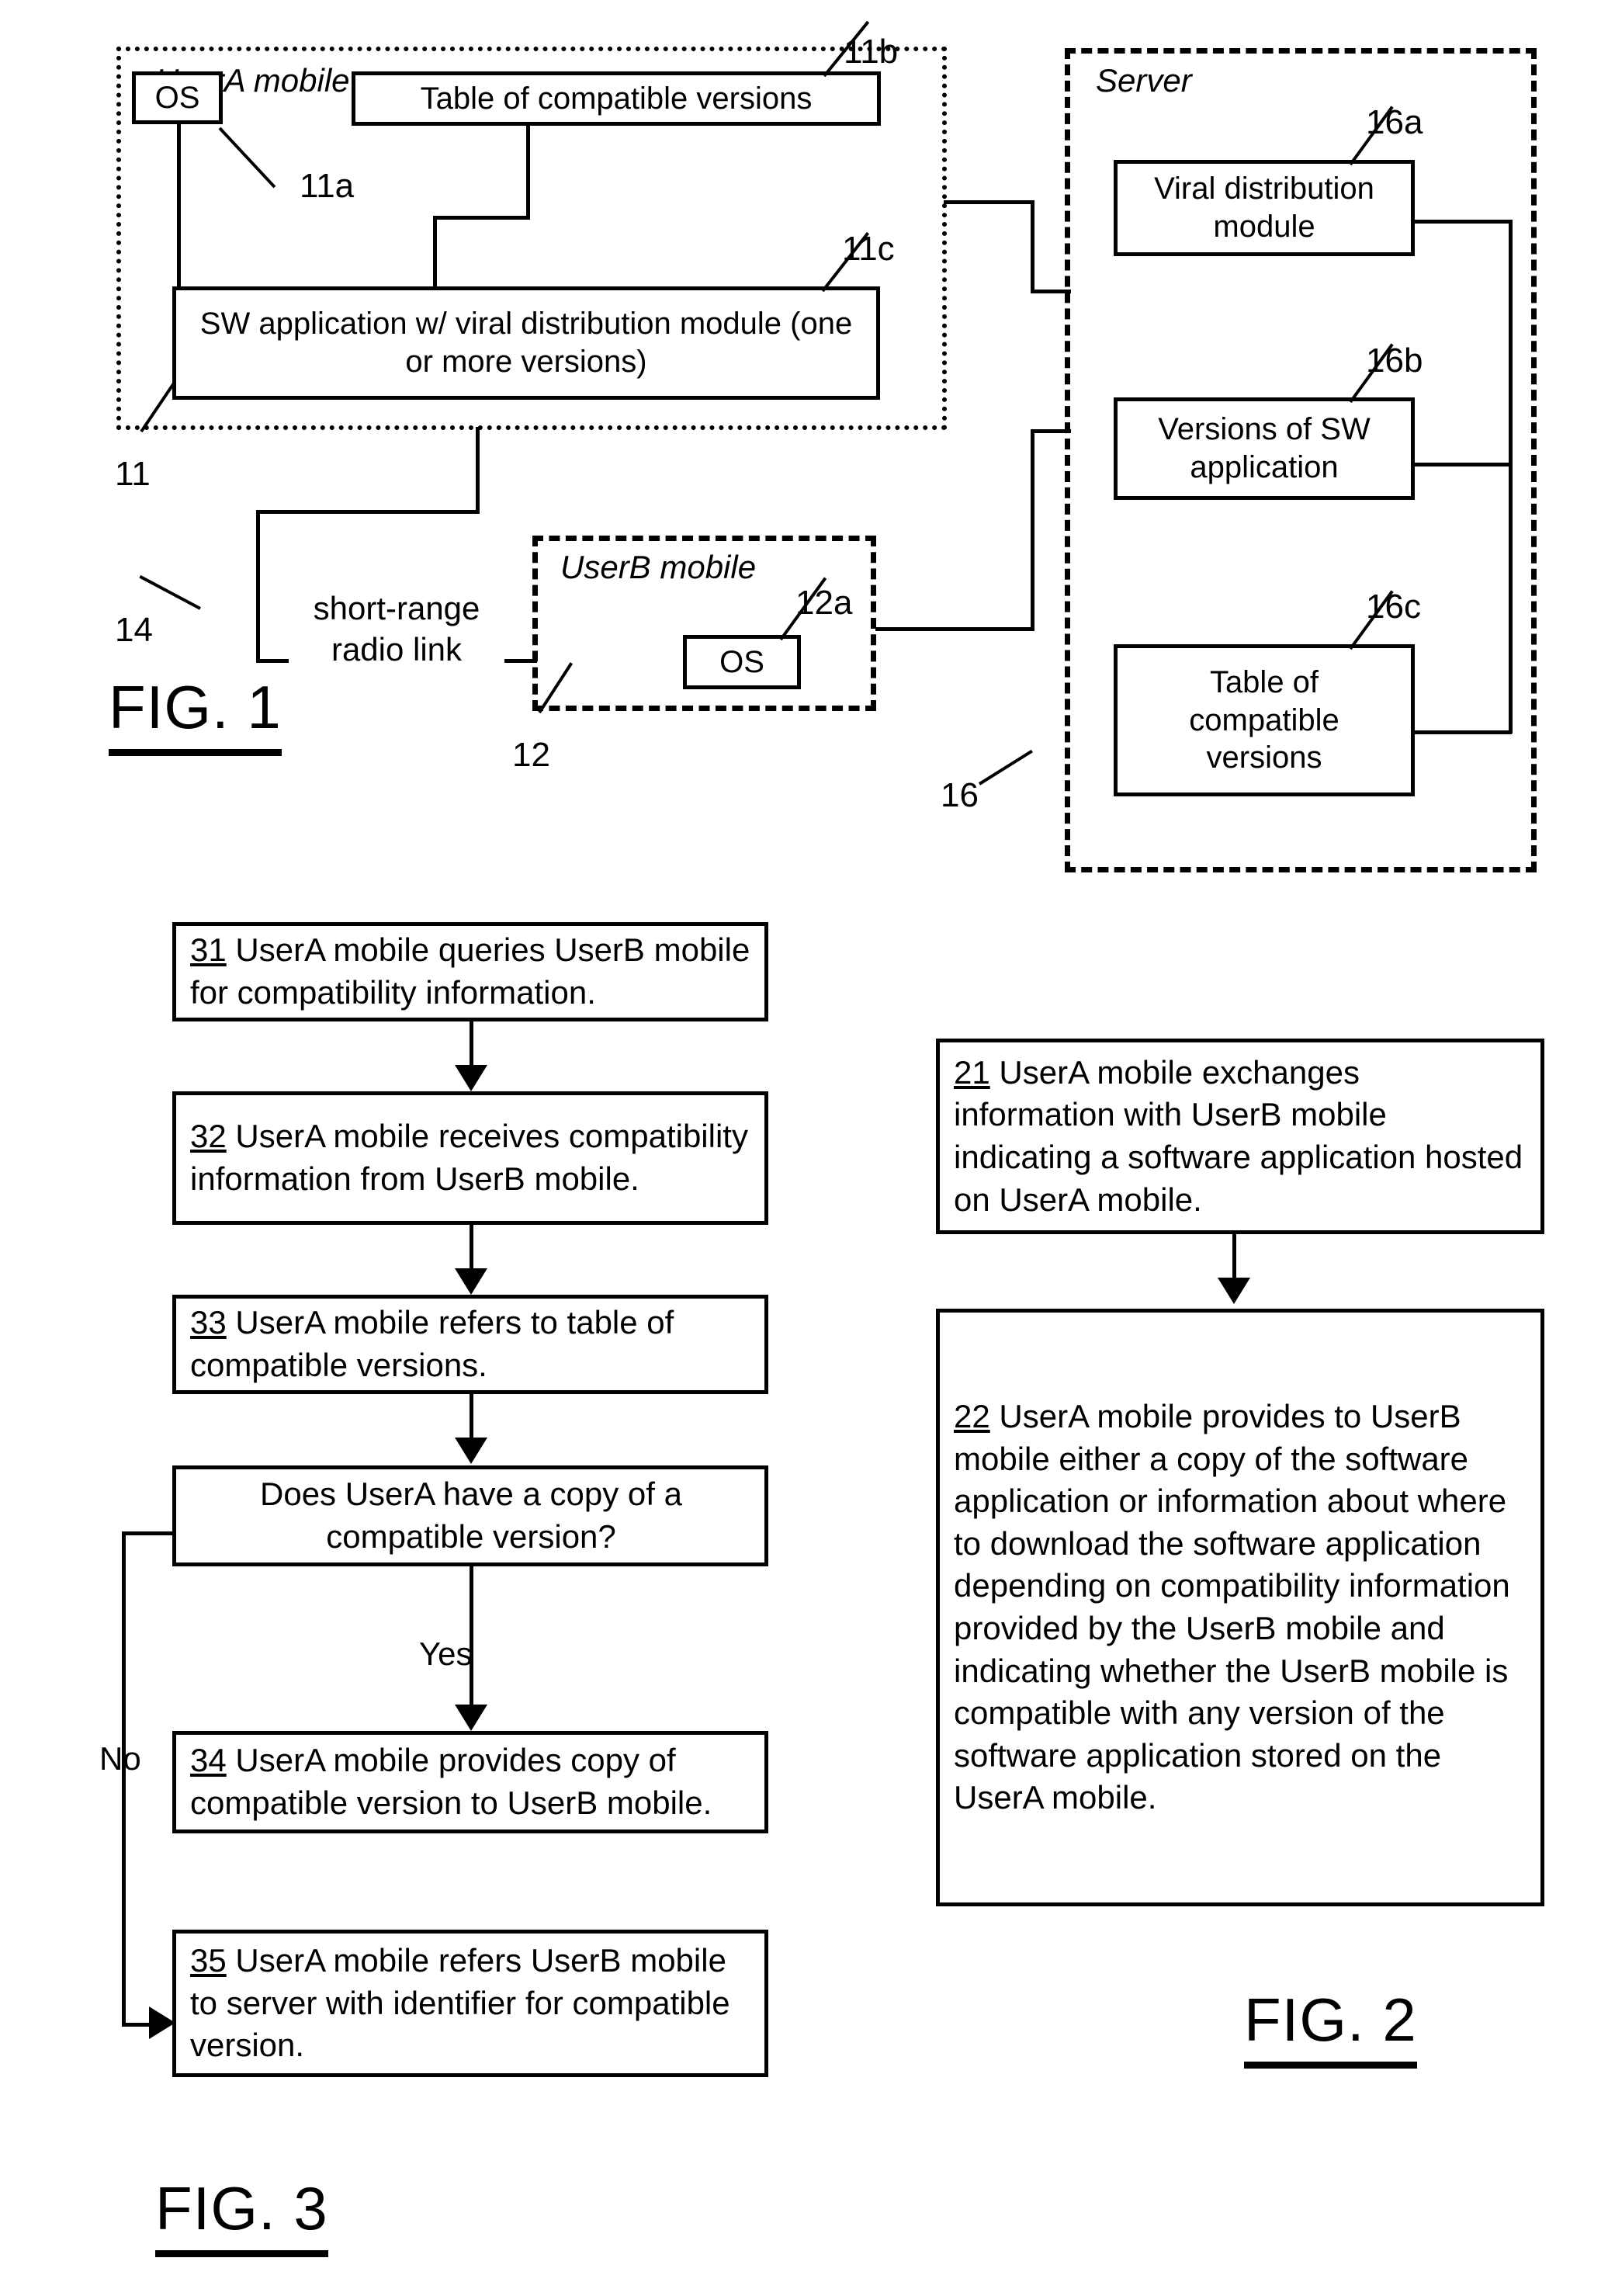  I want to click on box-table-compatible-versions-usera: Table of compatible versions, so click(616, 98).